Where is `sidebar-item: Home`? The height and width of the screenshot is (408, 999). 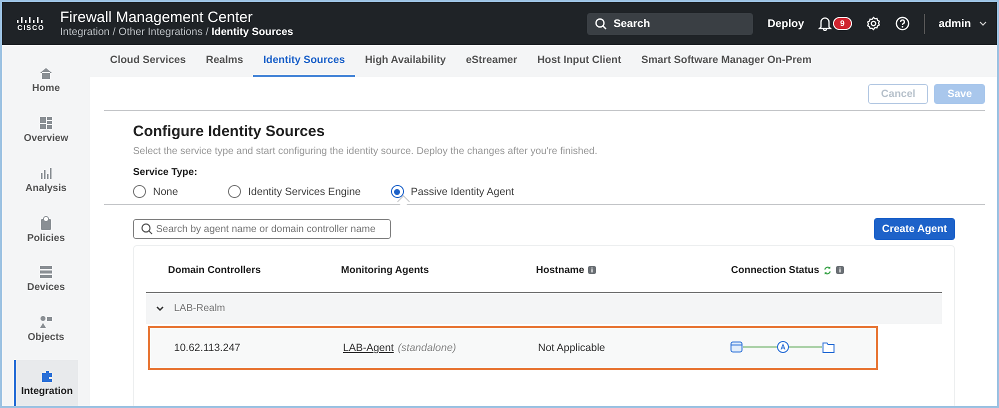
sidebar-item: Home is located at coordinates (46, 80).